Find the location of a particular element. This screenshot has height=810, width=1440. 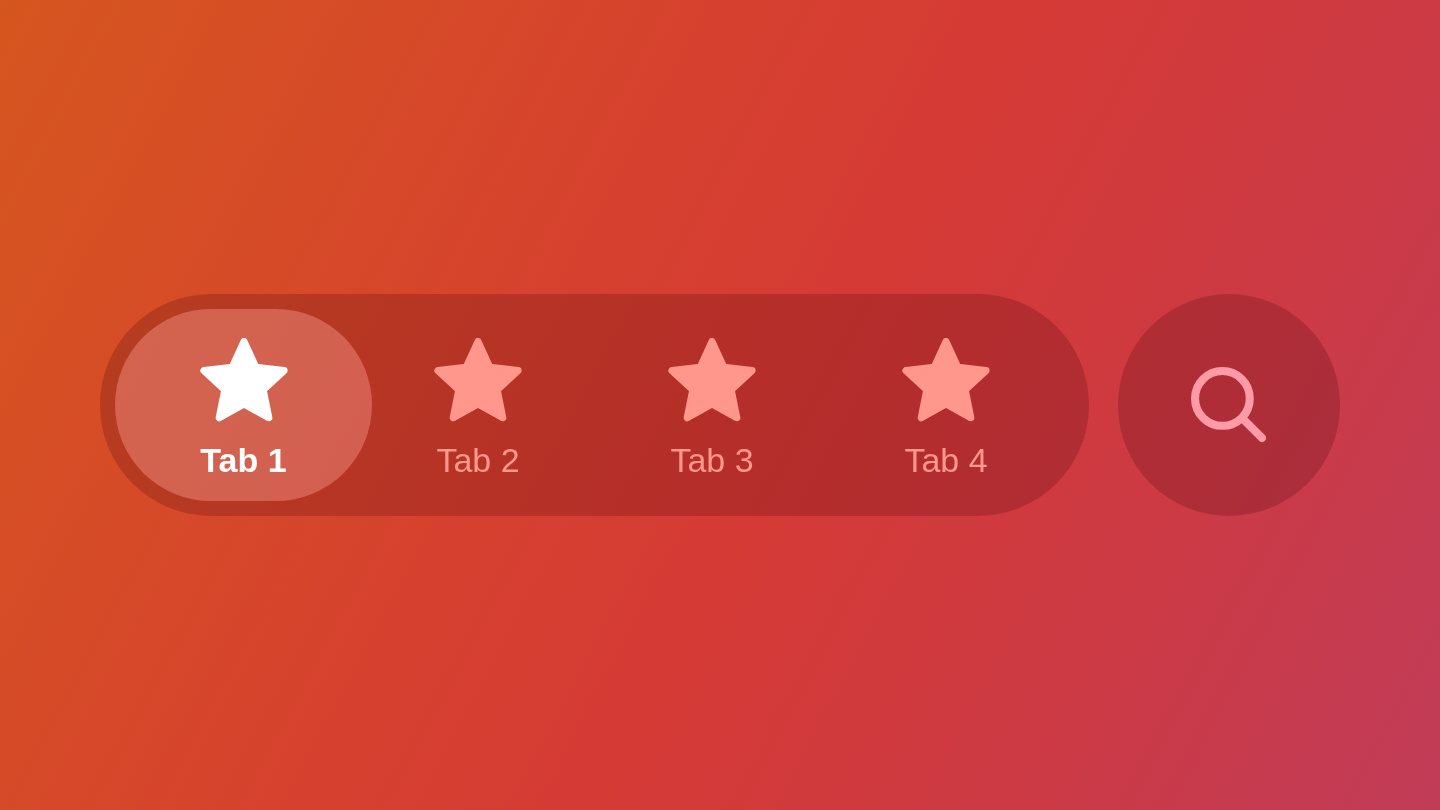

tab: Tab 1 is located at coordinates (243, 404).